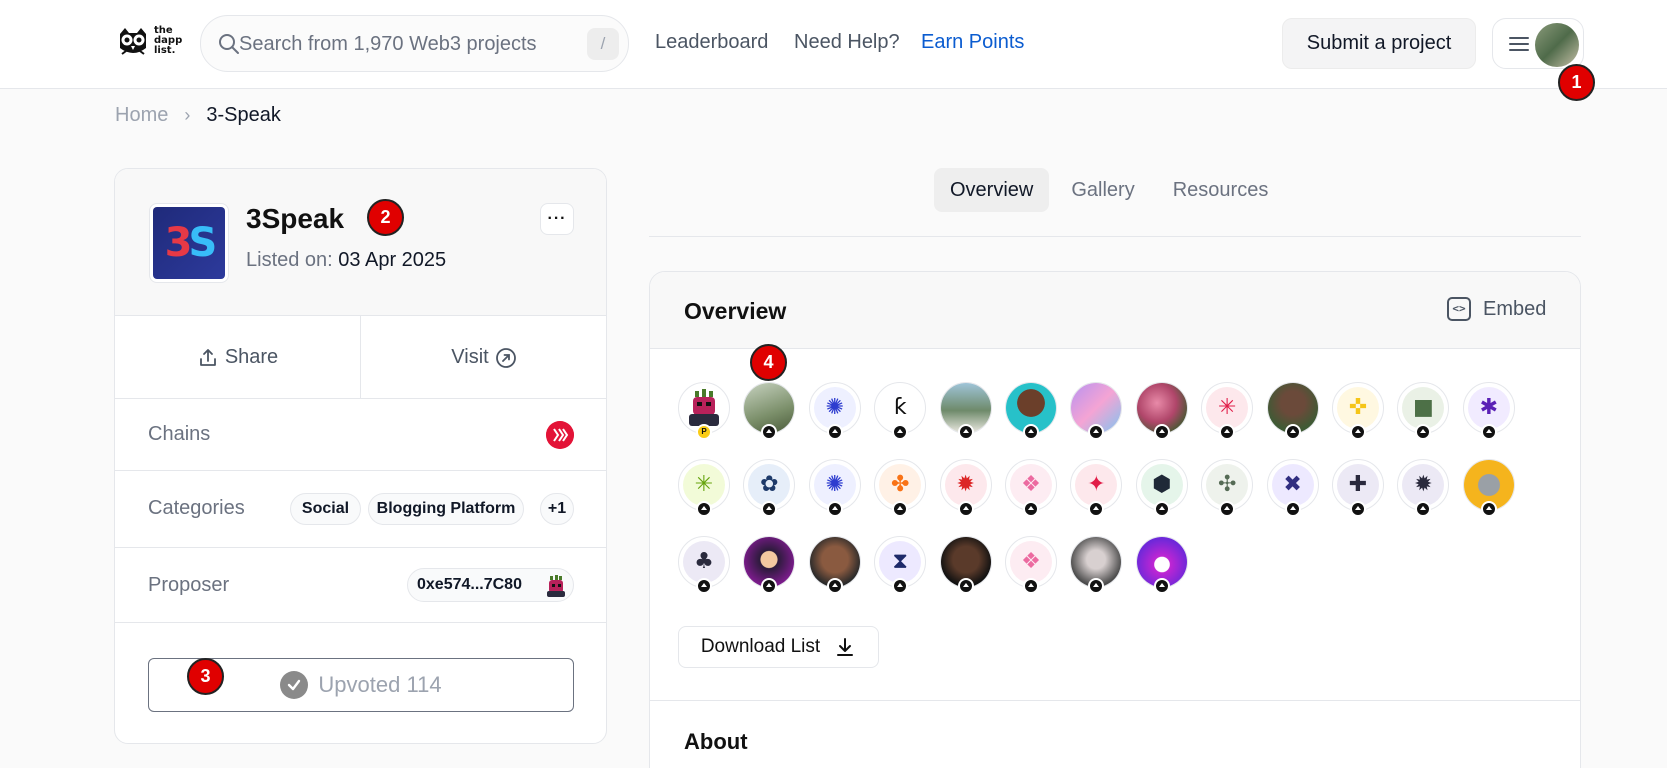 The width and height of the screenshot is (1667, 768). I want to click on download-list-button: Download List, so click(778, 647).